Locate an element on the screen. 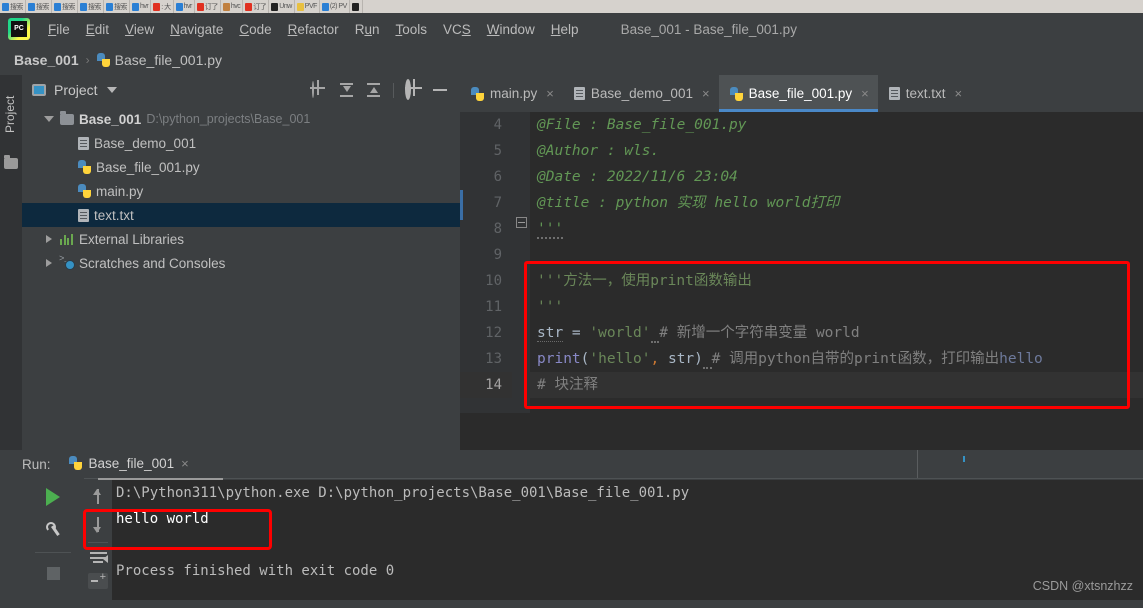 Image resolution: width=1143 pixels, height=608 pixels. folder-icon is located at coordinates (11, 162).